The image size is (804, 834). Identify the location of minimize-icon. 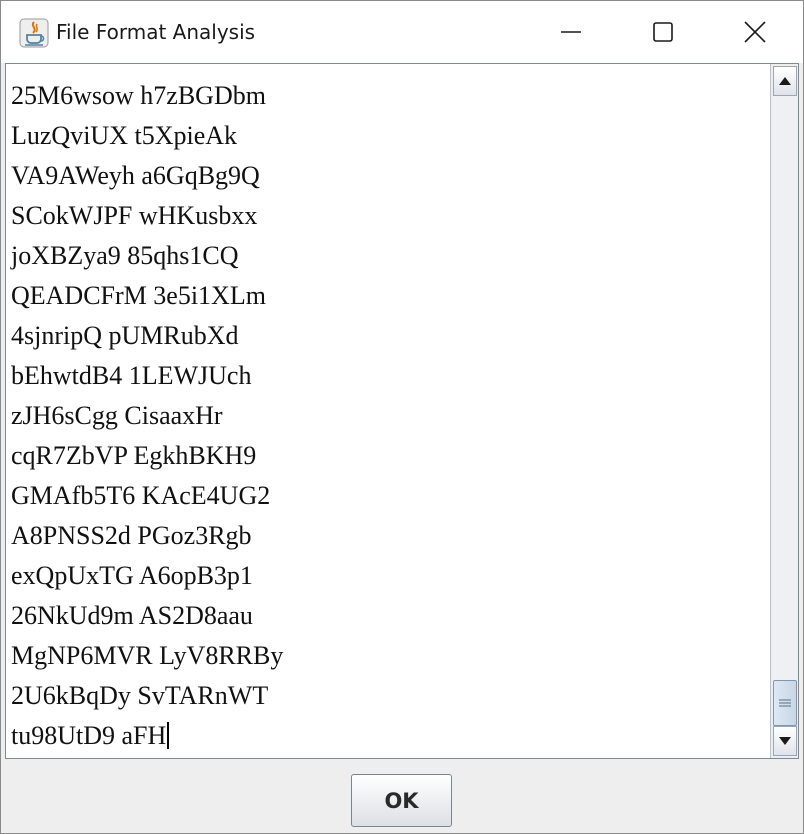
(571, 32).